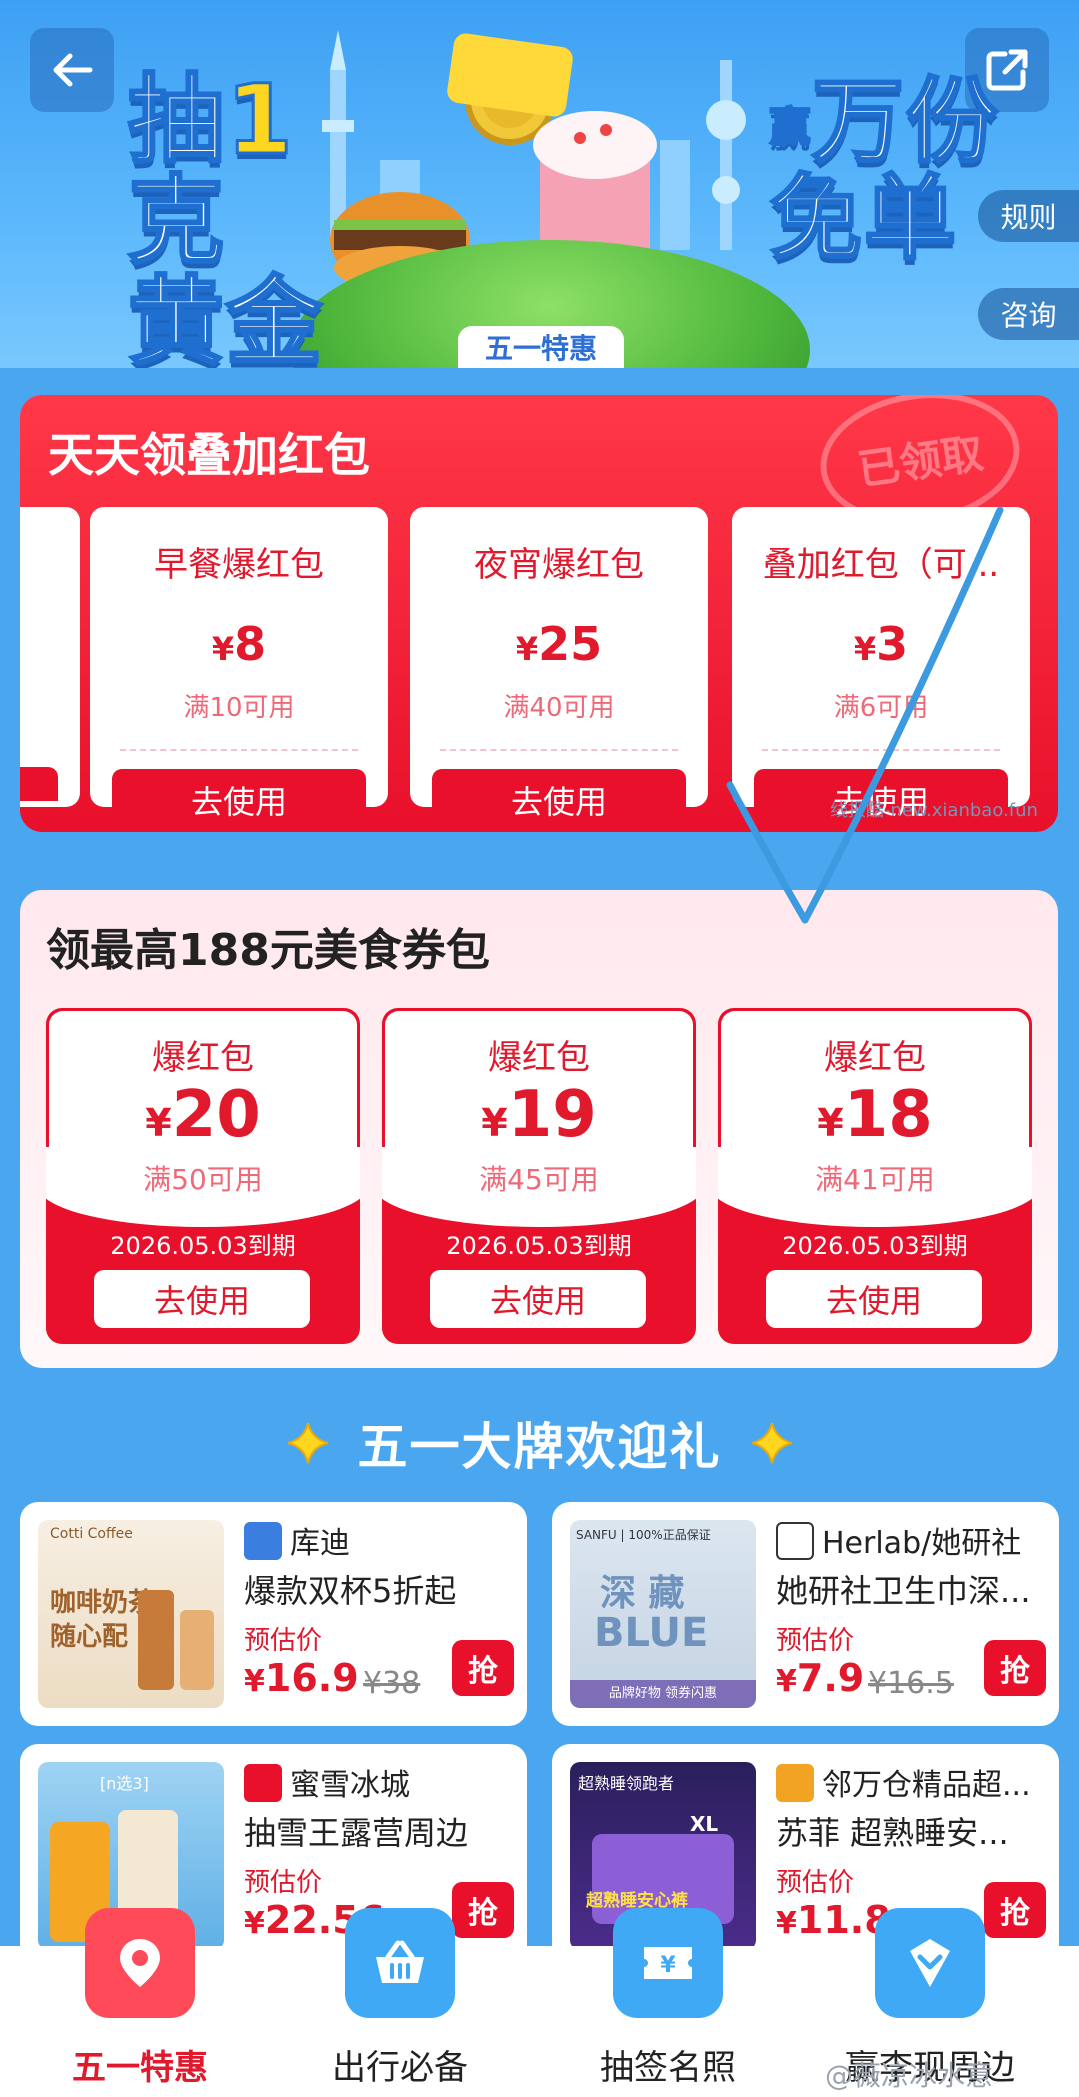  What do you see at coordinates (239, 708) in the screenshot?
I see `coupon-condition: 满10可用` at bounding box center [239, 708].